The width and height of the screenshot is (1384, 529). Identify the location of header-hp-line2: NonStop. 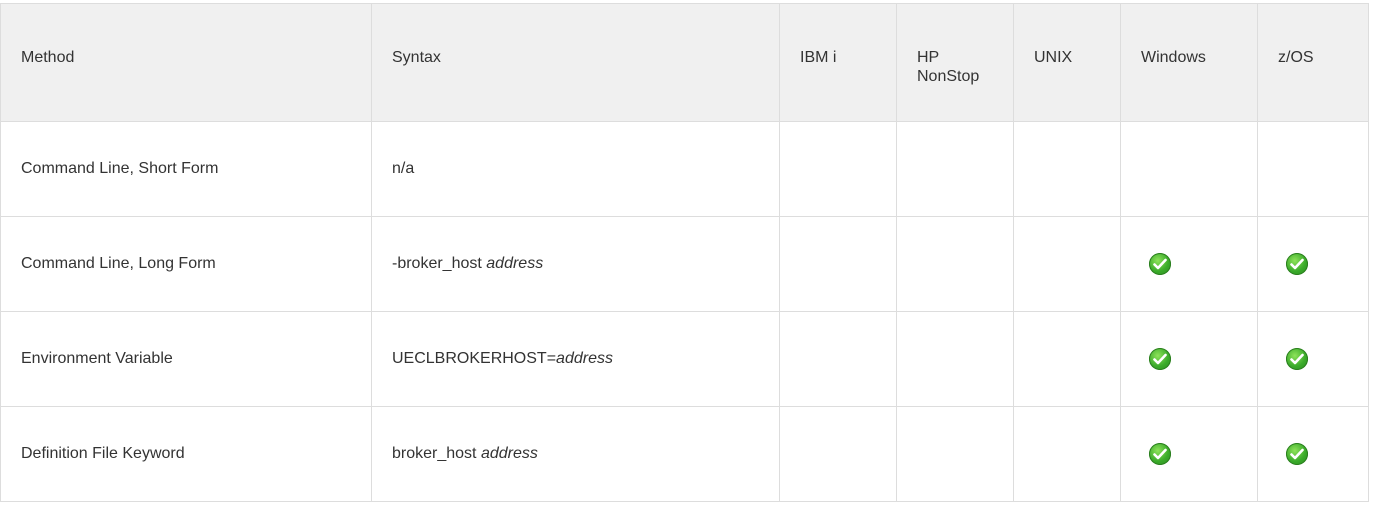
(948, 76).